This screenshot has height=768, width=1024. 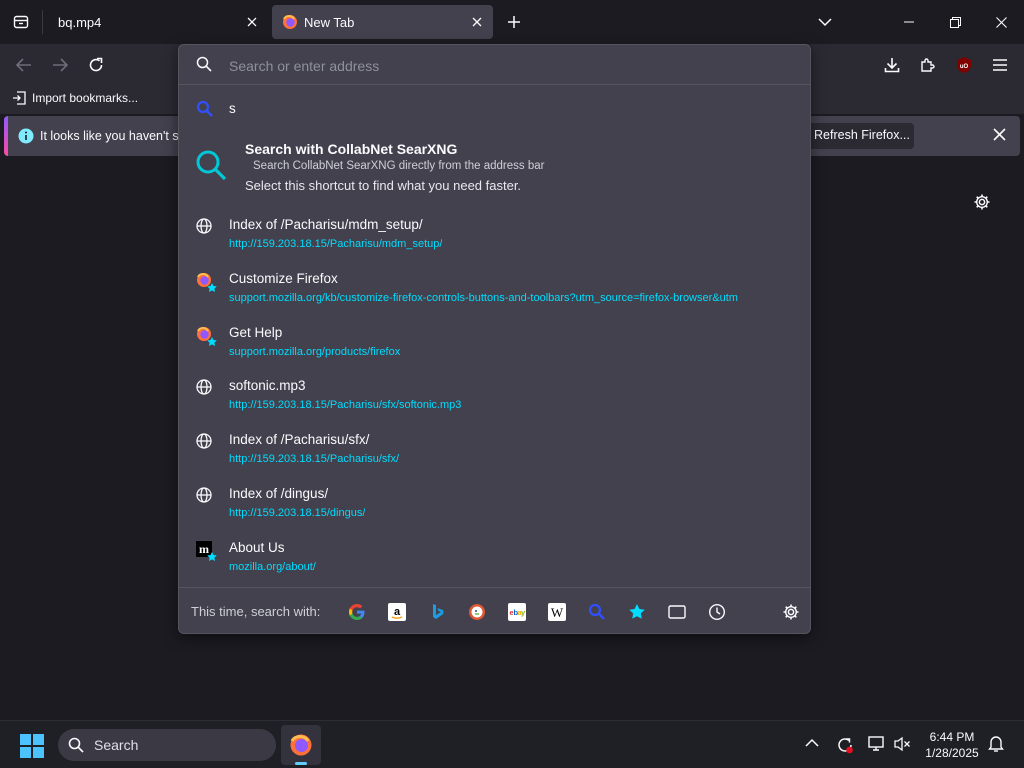 I want to click on result-url: mozilla.org/about/, so click(x=272, y=567).